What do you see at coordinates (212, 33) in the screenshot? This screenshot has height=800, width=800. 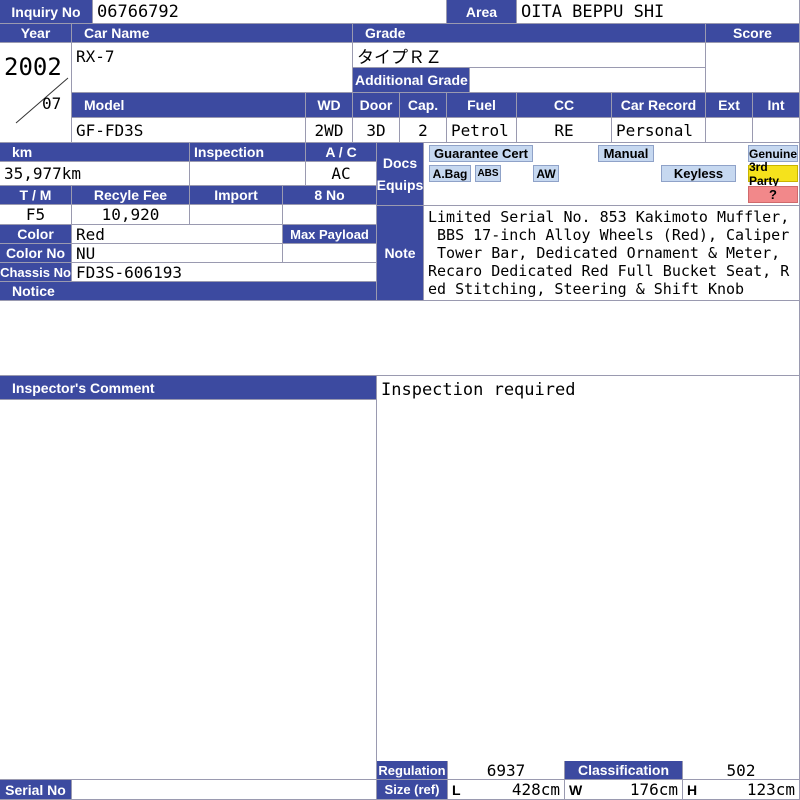 I see `car-name-label: Car Name` at bounding box center [212, 33].